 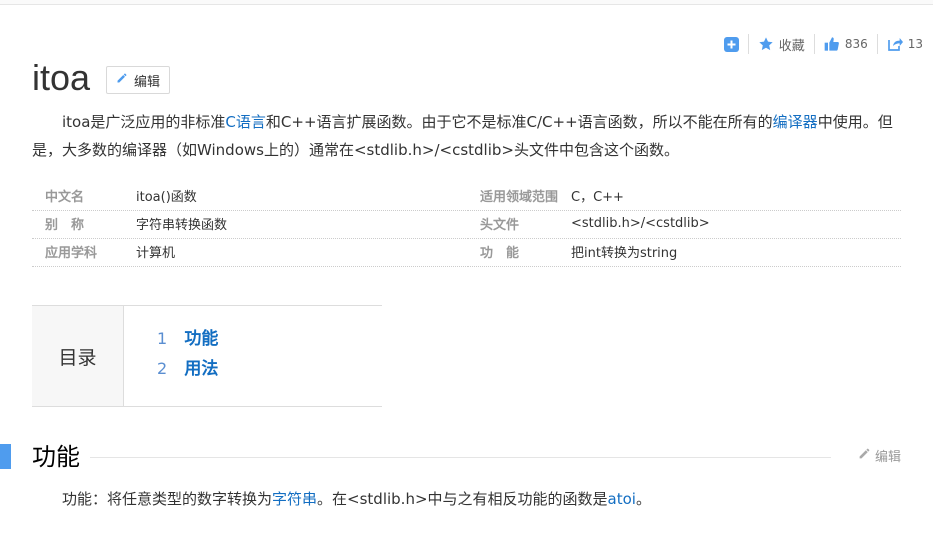 I want to click on page-title: itoa, so click(x=61, y=77).